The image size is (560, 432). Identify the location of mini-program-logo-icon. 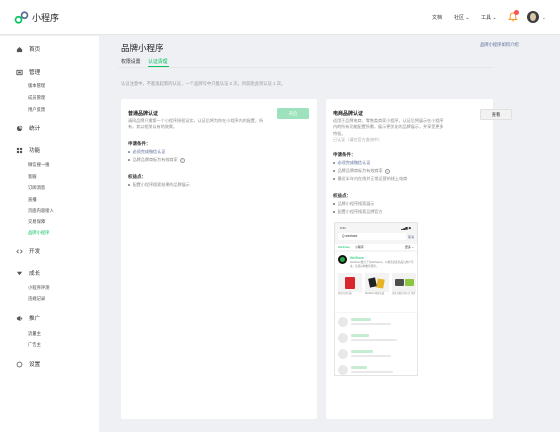
(21, 17).